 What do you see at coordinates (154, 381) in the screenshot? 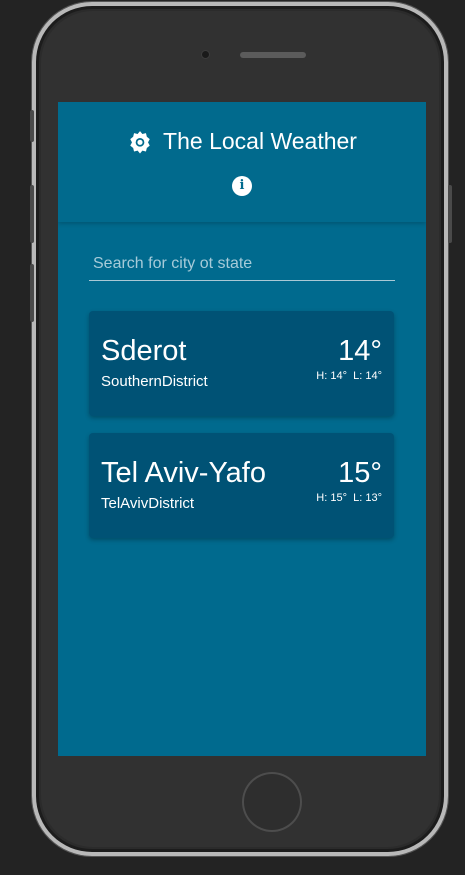
I see `city-district: SouthernDistrict` at bounding box center [154, 381].